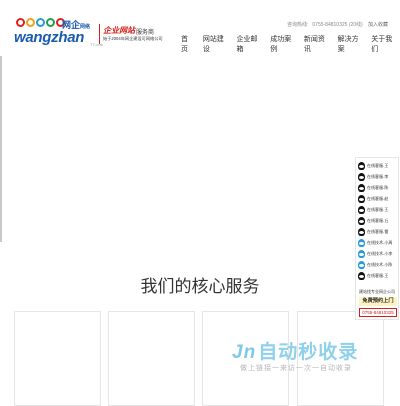 The image size is (400, 406). Describe the element at coordinates (295, 352) in the screenshot. I see `watermark-logo: Jn 自动秒收录` at that location.